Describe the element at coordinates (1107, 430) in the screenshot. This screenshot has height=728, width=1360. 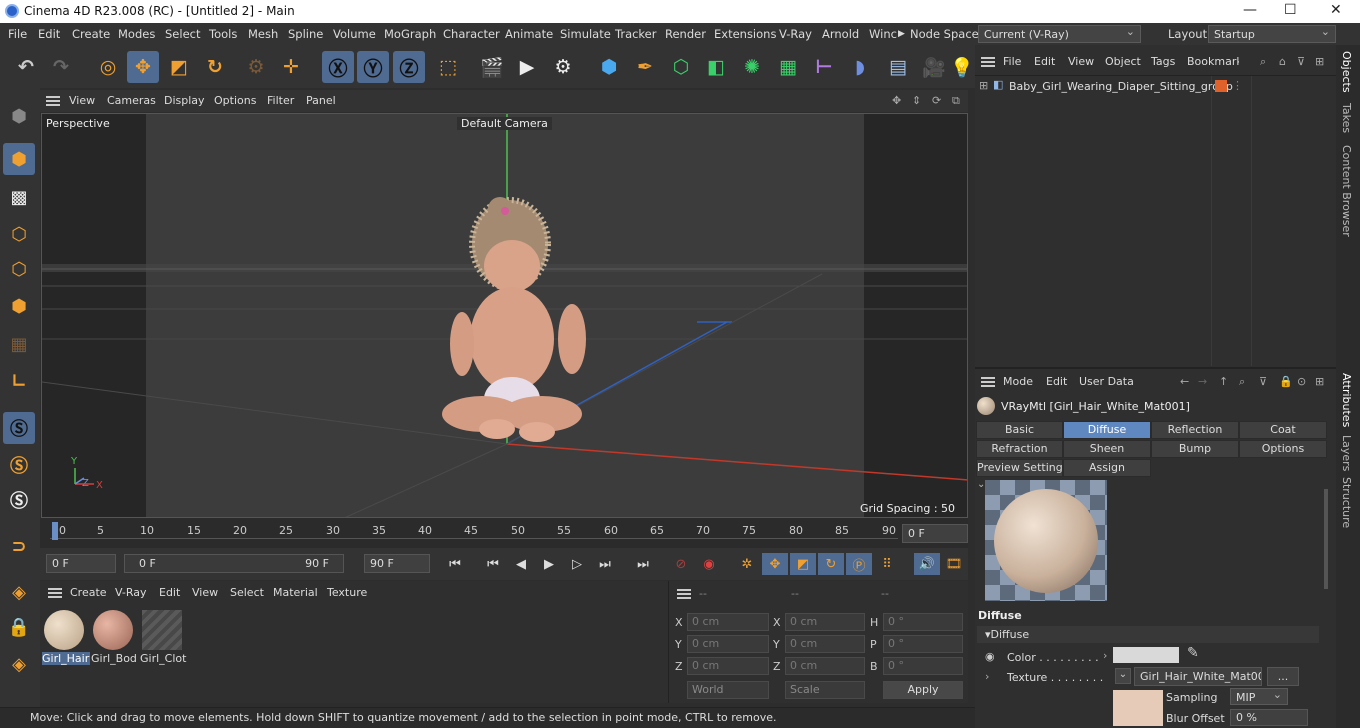
I see `tab-diffuse: Diffuse` at that location.